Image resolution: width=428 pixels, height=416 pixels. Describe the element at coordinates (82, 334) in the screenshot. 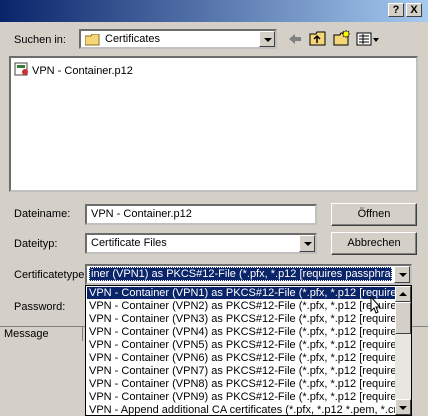

I see `status-divider` at that location.